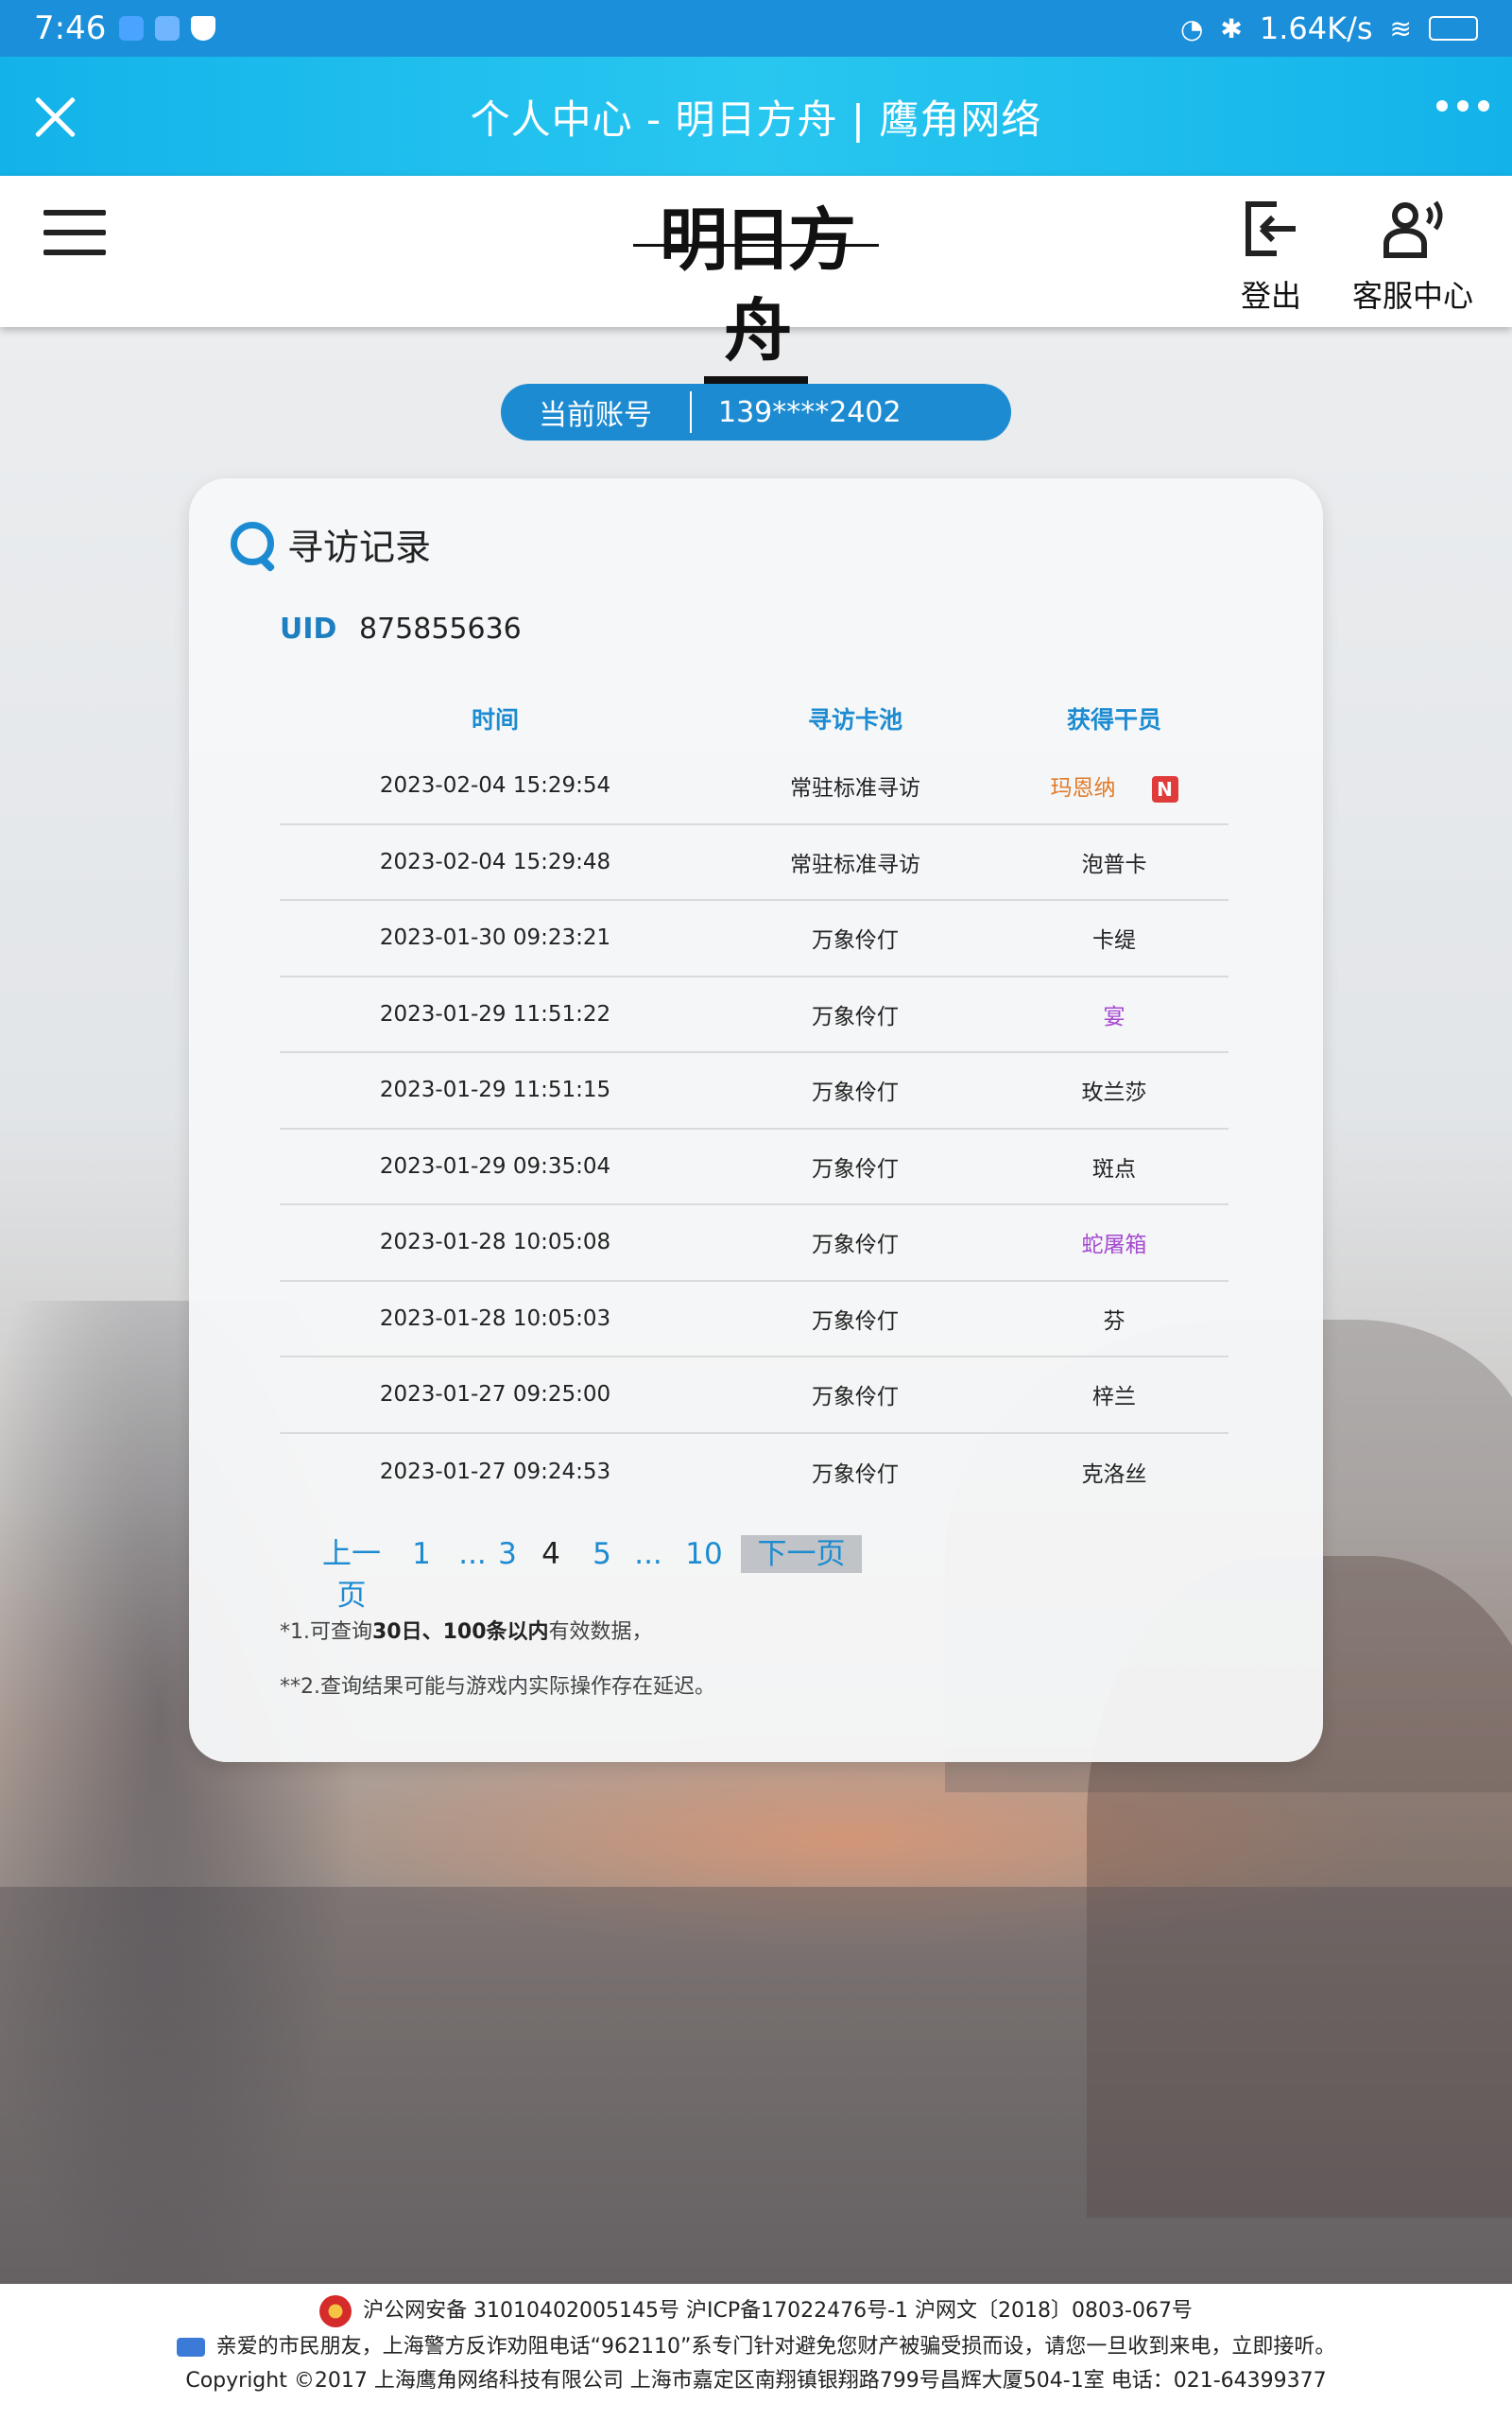  I want to click on record-operator-cell: 蛇屠箱, so click(1114, 1242).